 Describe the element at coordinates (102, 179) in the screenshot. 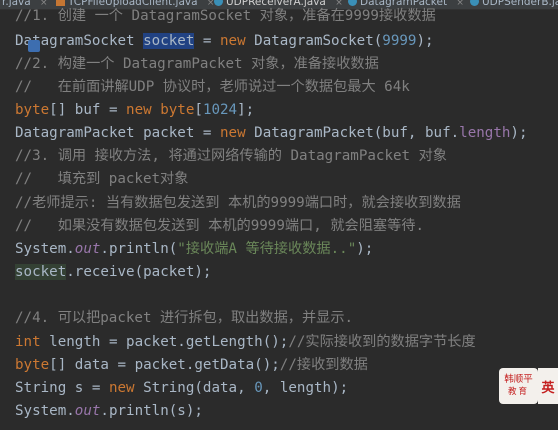

I see `code-line-8: // 填充到 packet对象` at that location.